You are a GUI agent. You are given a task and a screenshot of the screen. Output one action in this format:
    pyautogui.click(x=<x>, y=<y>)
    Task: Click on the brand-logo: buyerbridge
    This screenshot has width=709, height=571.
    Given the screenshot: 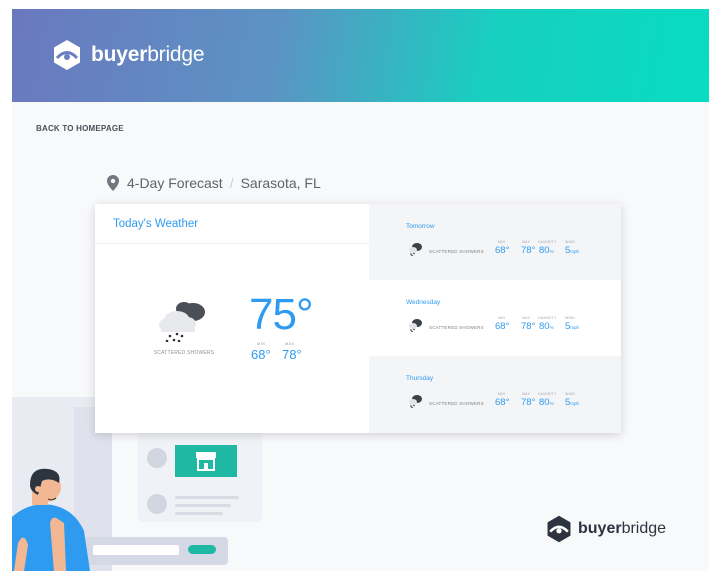 What is the action you would take?
    pyautogui.click(x=127, y=55)
    